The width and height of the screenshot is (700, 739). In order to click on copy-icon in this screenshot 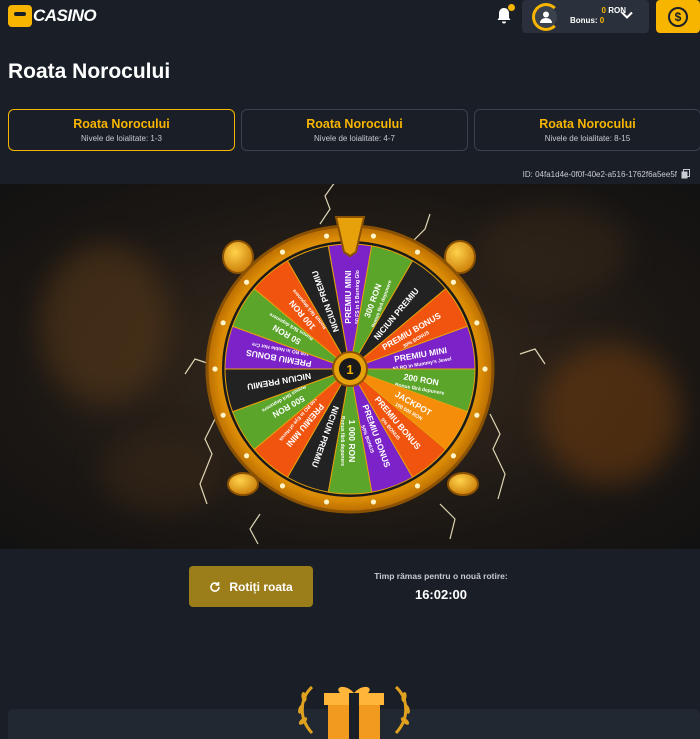, I will do `click(685, 174)`.